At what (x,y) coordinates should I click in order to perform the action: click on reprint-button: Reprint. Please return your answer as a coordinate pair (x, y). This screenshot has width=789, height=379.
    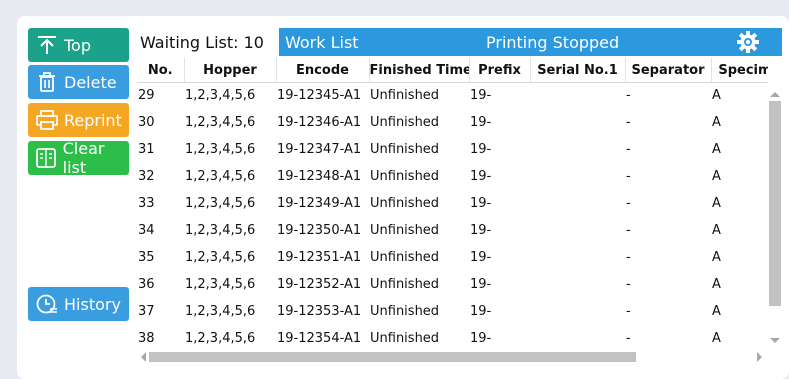
    Looking at the image, I should click on (78, 120).